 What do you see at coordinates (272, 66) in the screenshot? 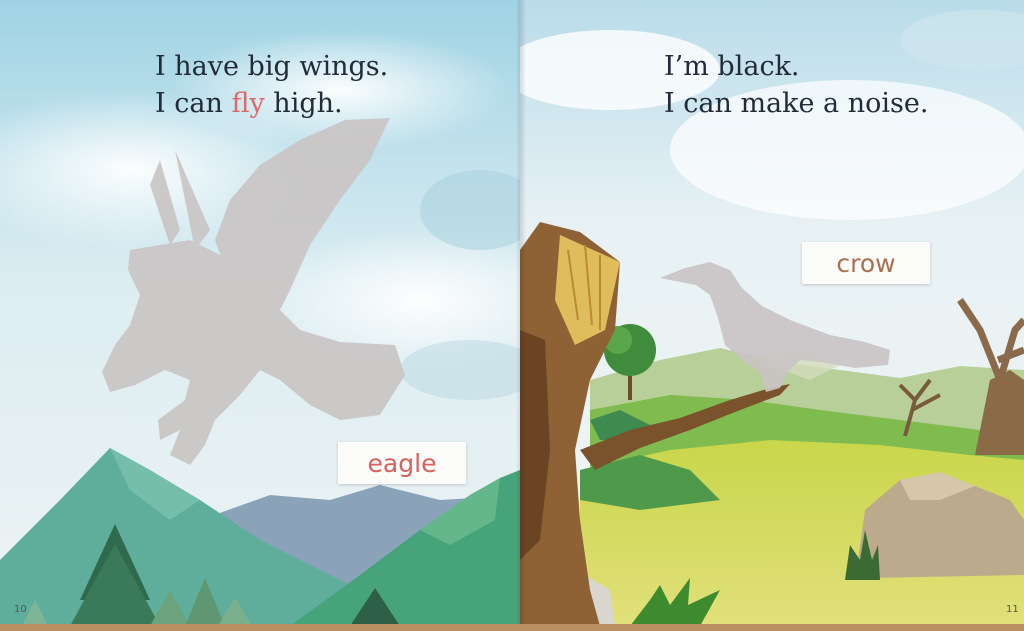
I see `left-text-line-1: I have big wings.` at bounding box center [272, 66].